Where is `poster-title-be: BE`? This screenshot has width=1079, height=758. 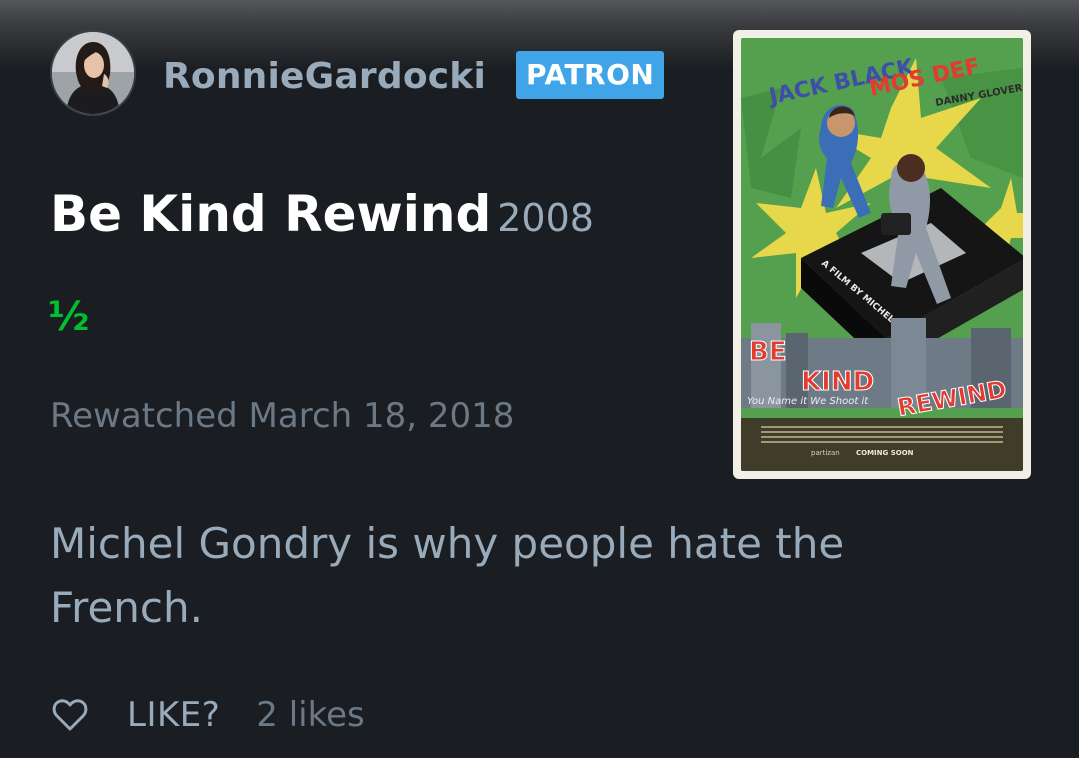 poster-title-be: BE is located at coordinates (768, 352).